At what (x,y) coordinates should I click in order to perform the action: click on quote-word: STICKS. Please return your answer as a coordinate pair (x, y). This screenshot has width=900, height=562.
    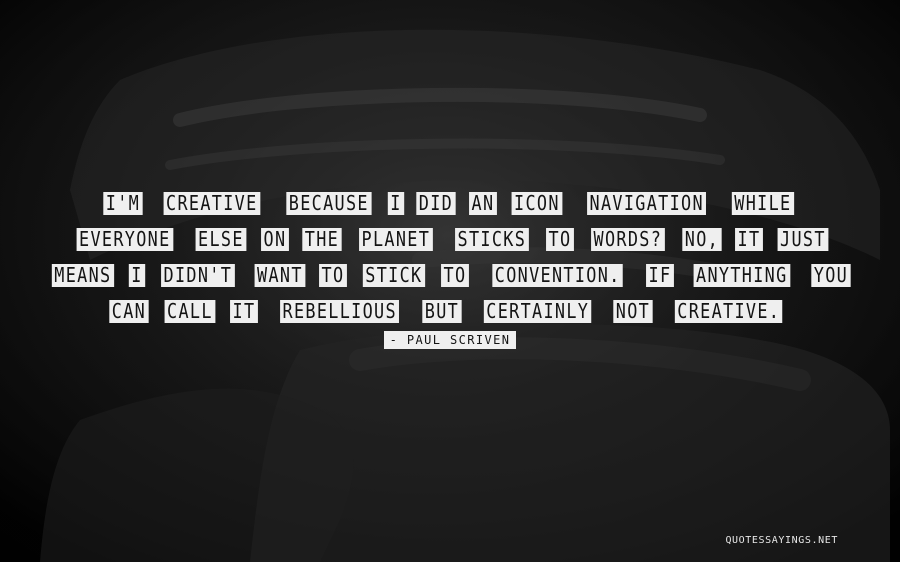
    Looking at the image, I should click on (492, 239).